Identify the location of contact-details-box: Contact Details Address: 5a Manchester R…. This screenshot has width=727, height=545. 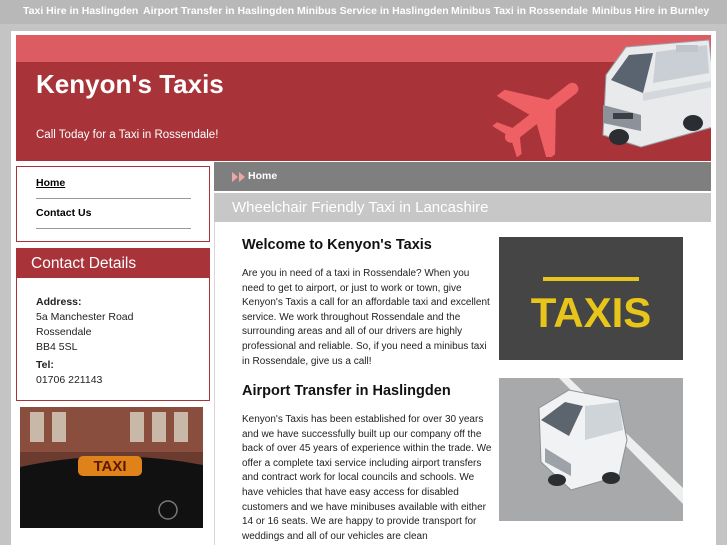
(113, 324).